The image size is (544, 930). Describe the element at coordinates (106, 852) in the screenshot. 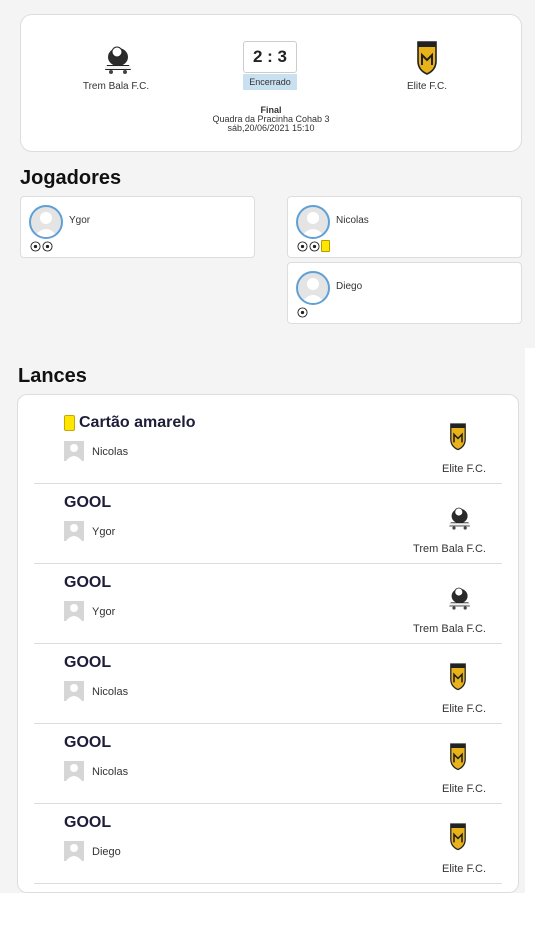

I see `lance-player: Diego` at that location.